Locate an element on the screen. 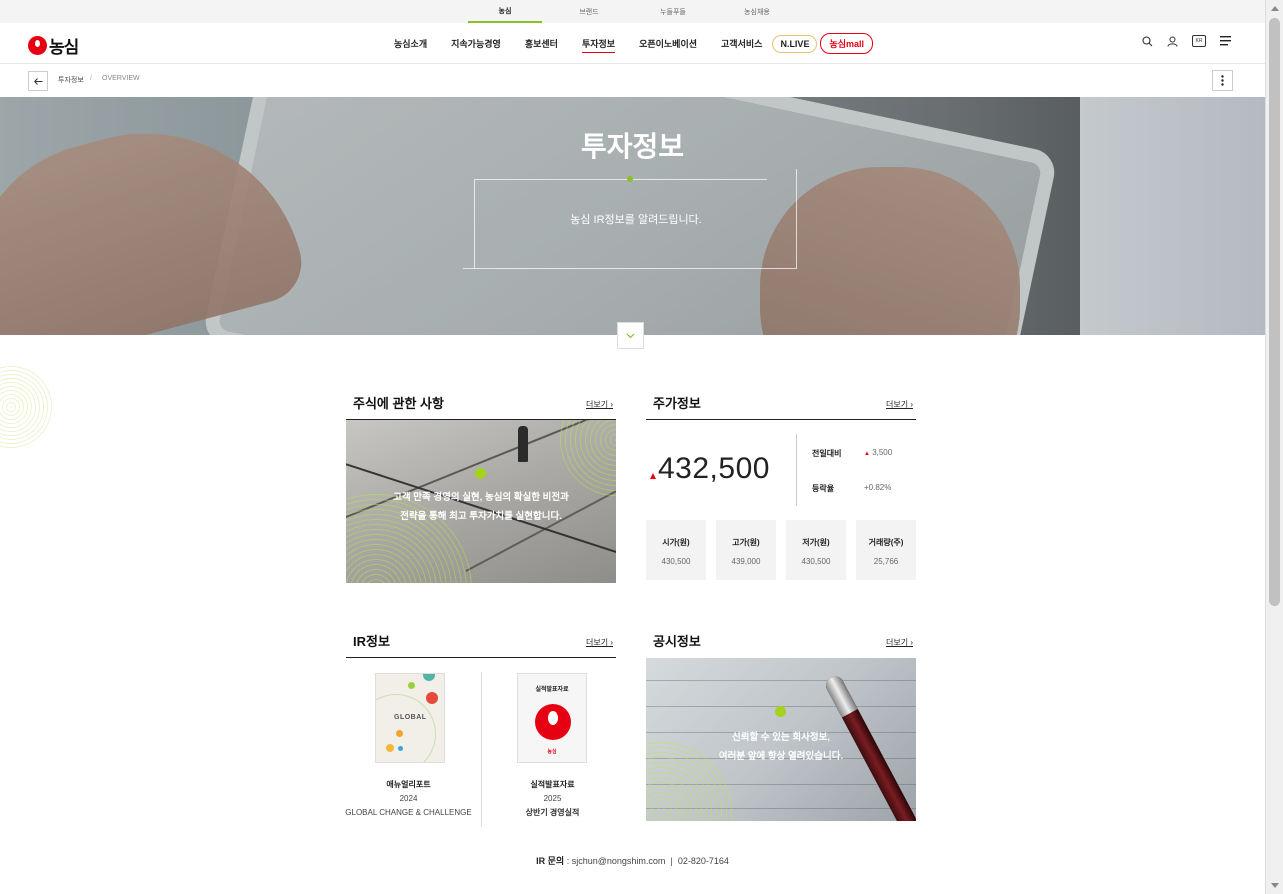 Image resolution: width=1283 pixels, height=894 pixels. nav-item-investment: 투자정보 is located at coordinates (598, 44).